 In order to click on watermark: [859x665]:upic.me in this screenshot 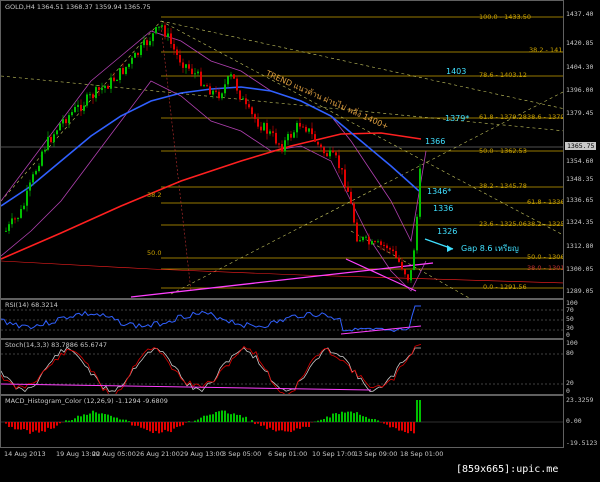, I will do `click(507, 469)`.